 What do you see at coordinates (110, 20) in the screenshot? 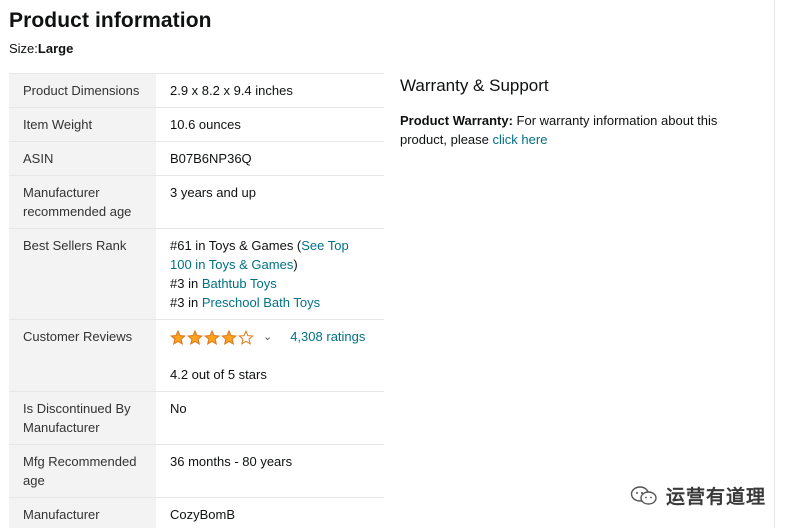
I see `page-title: Product information` at bounding box center [110, 20].